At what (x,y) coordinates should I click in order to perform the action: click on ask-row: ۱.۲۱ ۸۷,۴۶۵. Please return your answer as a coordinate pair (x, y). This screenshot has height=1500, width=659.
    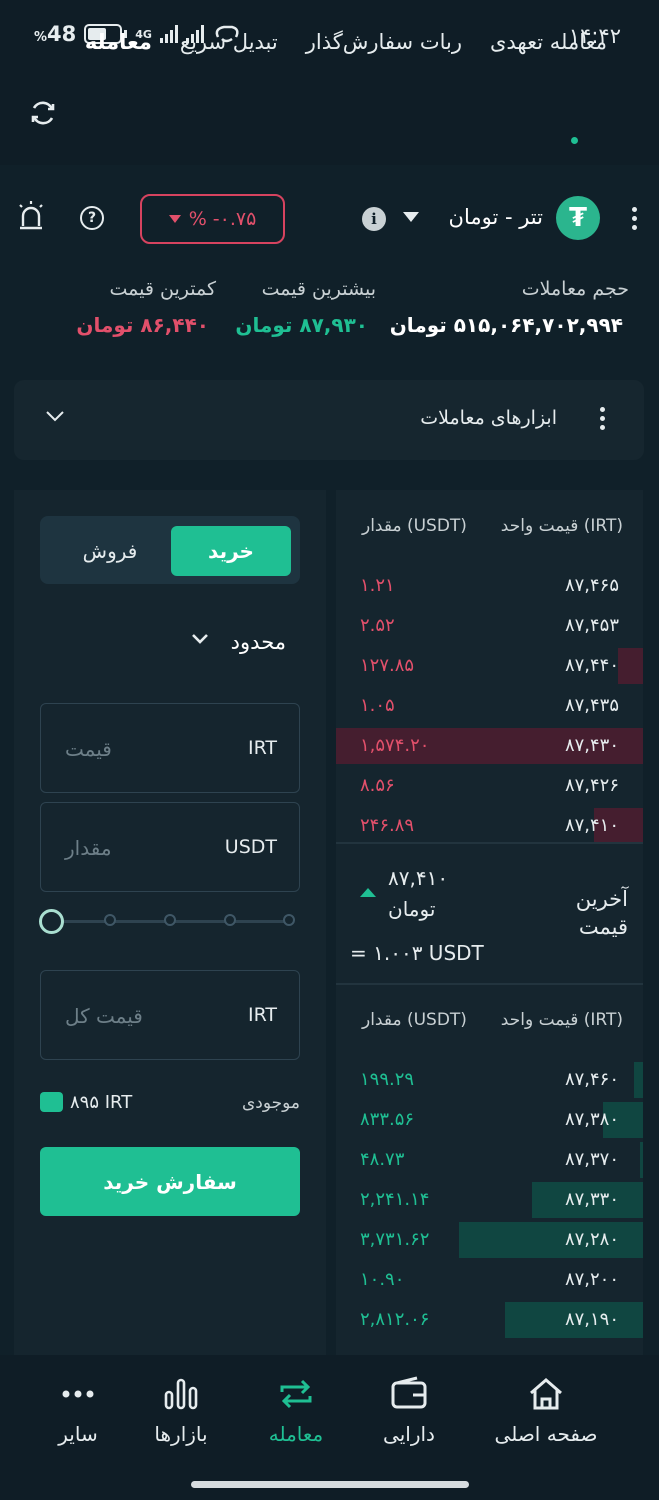
    Looking at the image, I should click on (489, 585).